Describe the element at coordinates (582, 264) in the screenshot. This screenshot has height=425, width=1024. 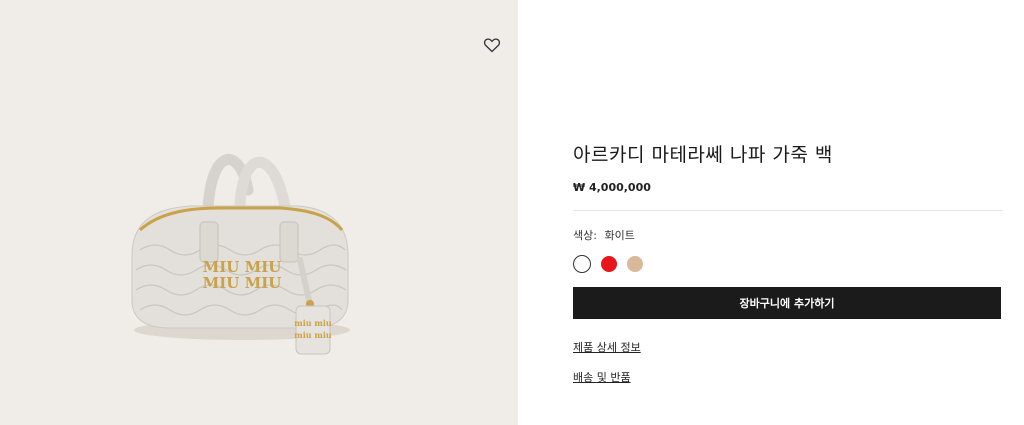
I see `swatch-white` at that location.